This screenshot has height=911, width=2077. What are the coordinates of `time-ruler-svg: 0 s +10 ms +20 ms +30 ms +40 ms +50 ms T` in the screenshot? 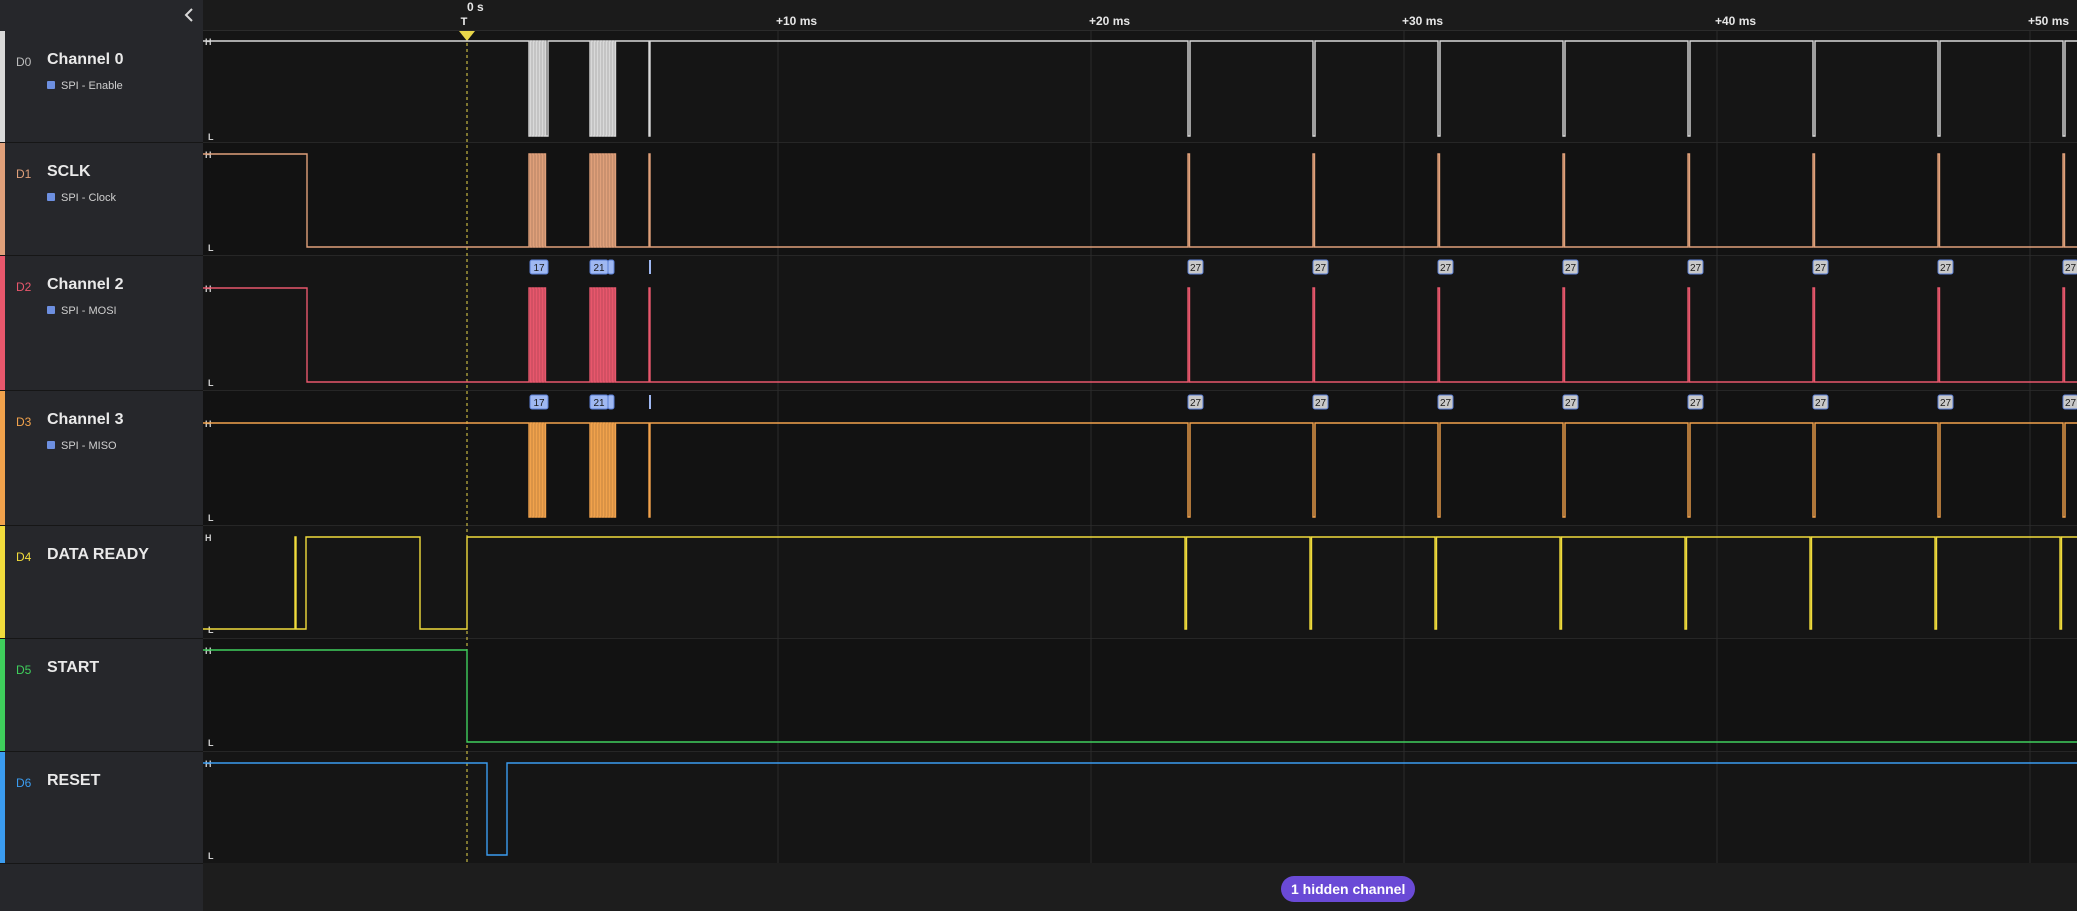 It's located at (1140, 15).